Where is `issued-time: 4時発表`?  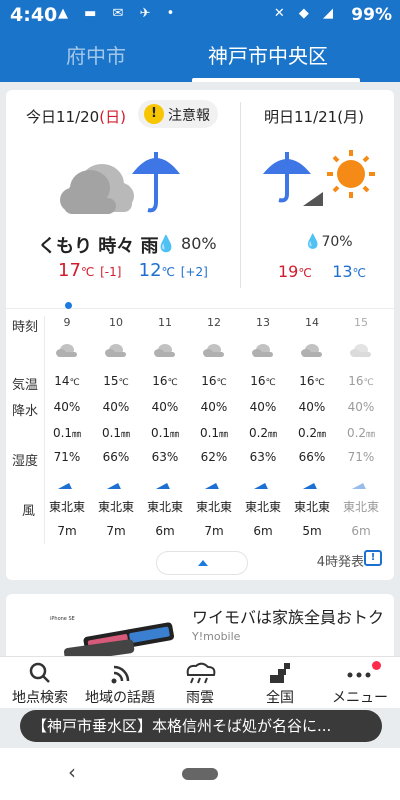
issued-time: 4時発表 is located at coordinates (340, 562).